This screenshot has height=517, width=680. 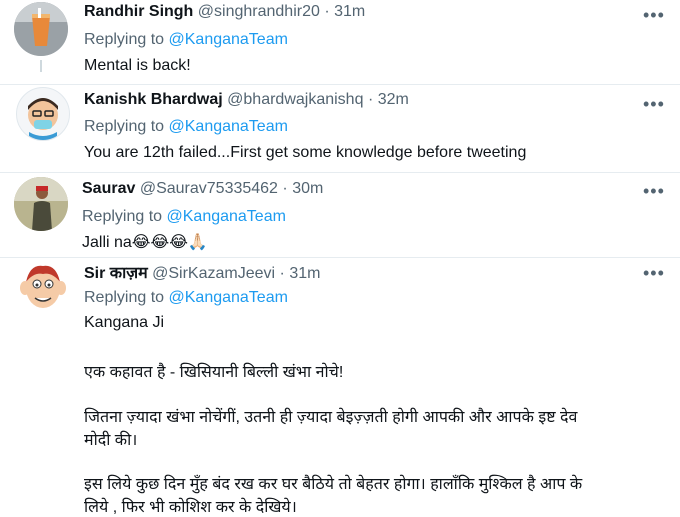 I want to click on author-name: Sir काज़म, so click(x=116, y=273).